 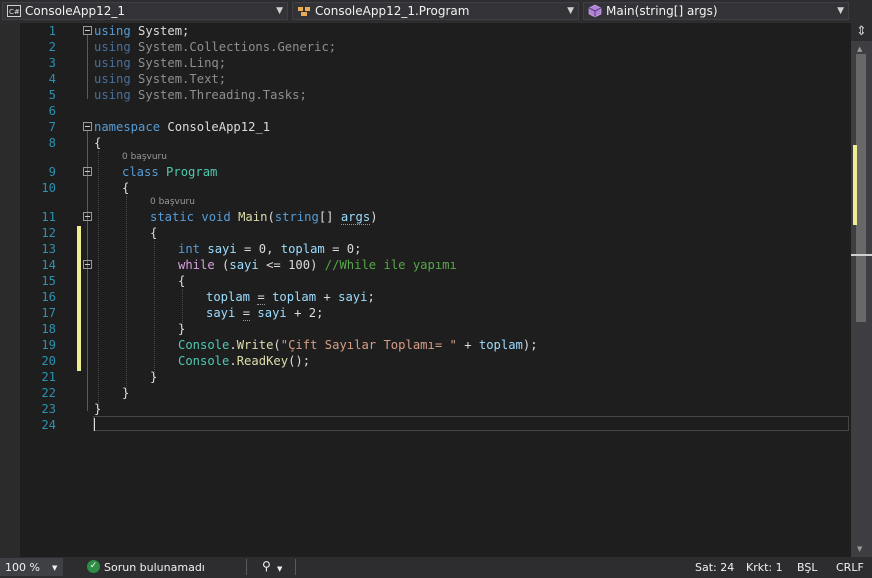 I want to click on line-ending: CRLF, so click(x=850, y=567).